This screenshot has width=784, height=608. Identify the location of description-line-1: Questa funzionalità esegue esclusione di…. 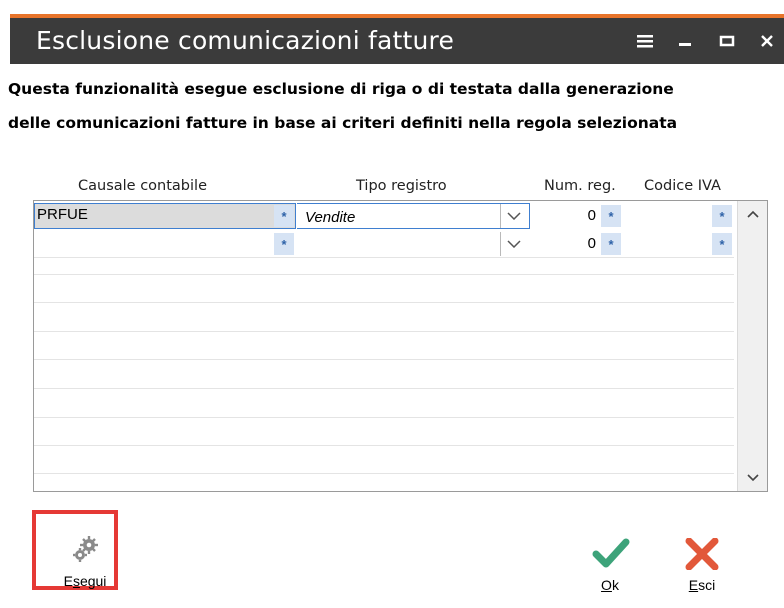
(341, 89).